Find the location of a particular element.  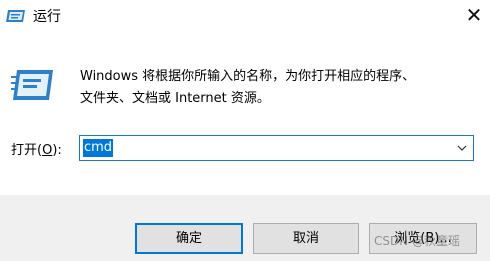

chevron-down-icon is located at coordinates (462, 148).